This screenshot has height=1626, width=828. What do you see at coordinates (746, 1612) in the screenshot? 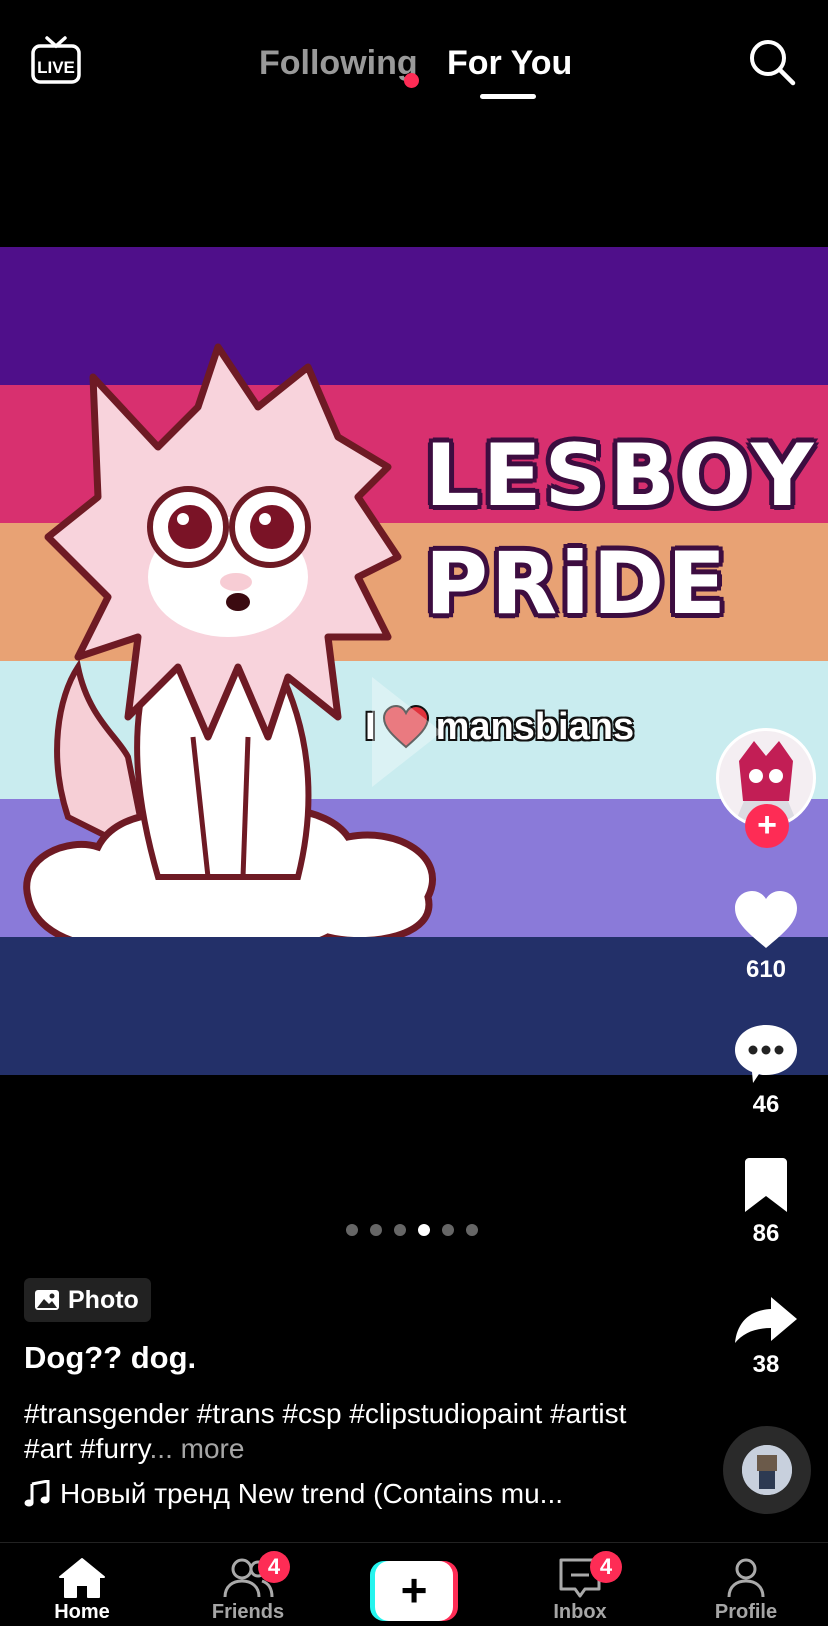
I see `nav-profile-label: Profile` at bounding box center [746, 1612].